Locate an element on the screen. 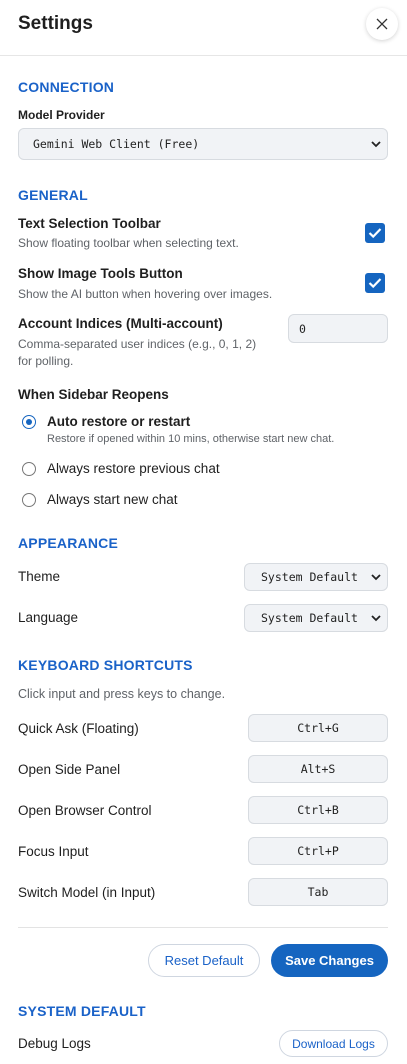 The width and height of the screenshot is (407, 1064). language-value: System Default is located at coordinates (309, 618).